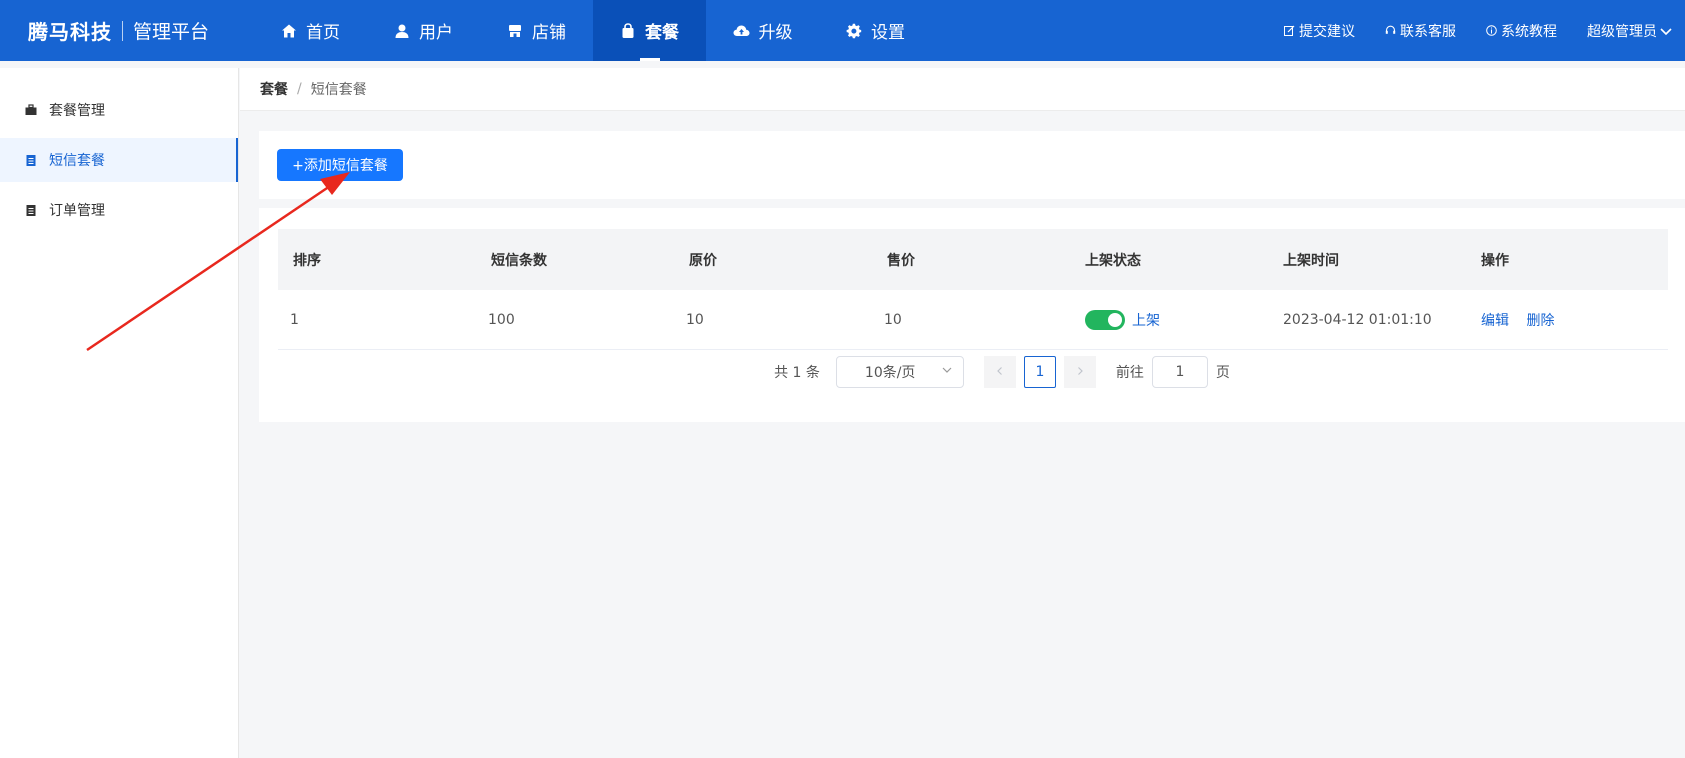 The width and height of the screenshot is (1685, 758). What do you see at coordinates (1146, 320) in the screenshot?
I see `status-text: 上架` at bounding box center [1146, 320].